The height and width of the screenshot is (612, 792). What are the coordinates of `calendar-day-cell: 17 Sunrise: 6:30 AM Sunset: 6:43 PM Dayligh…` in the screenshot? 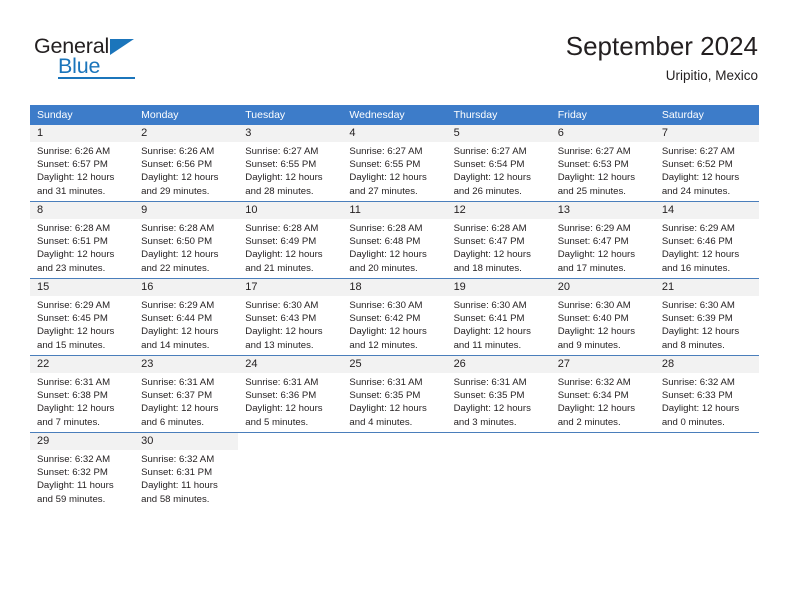 It's located at (290, 317).